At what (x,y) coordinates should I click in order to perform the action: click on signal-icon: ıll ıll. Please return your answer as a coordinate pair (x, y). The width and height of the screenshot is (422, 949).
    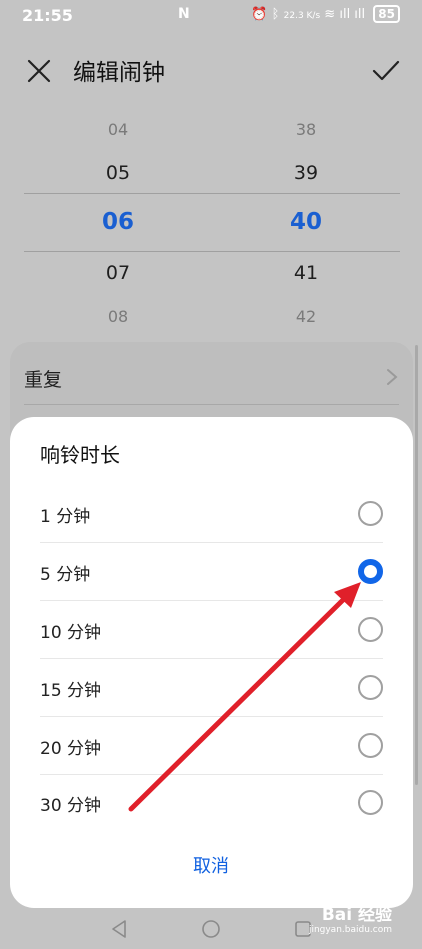
    Looking at the image, I should click on (352, 14).